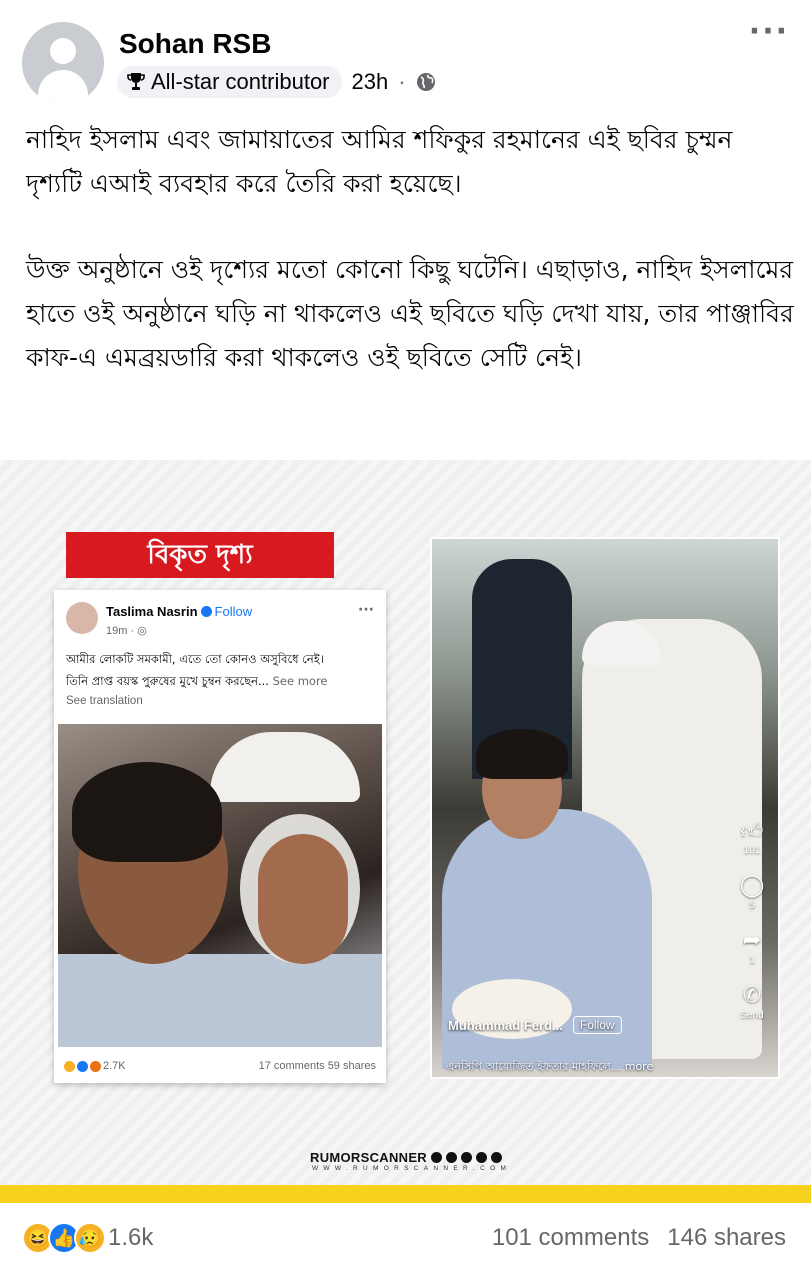 This screenshot has height=1280, width=811. What do you see at coordinates (481, 1157) in the screenshot?
I see `instagram-icon` at bounding box center [481, 1157].